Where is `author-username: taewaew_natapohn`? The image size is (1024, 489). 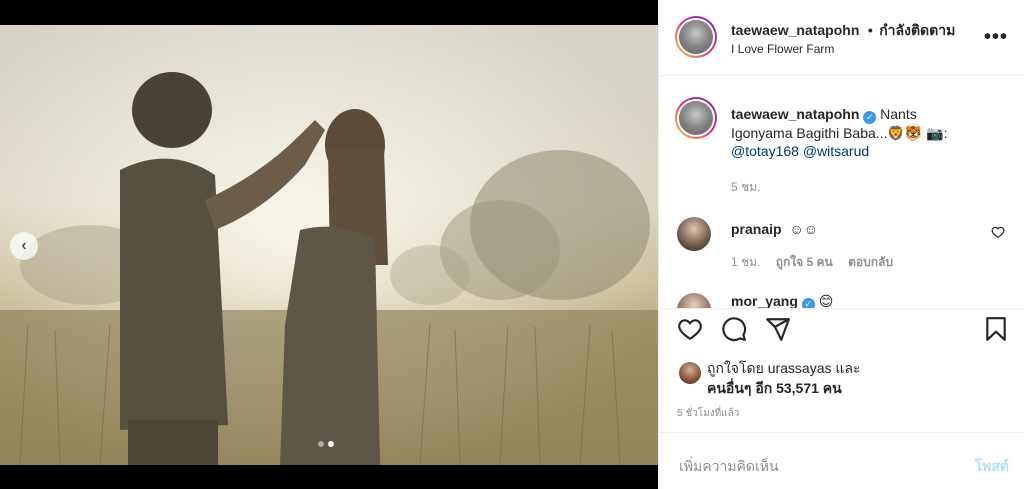
author-username: taewaew_natapohn is located at coordinates (795, 30).